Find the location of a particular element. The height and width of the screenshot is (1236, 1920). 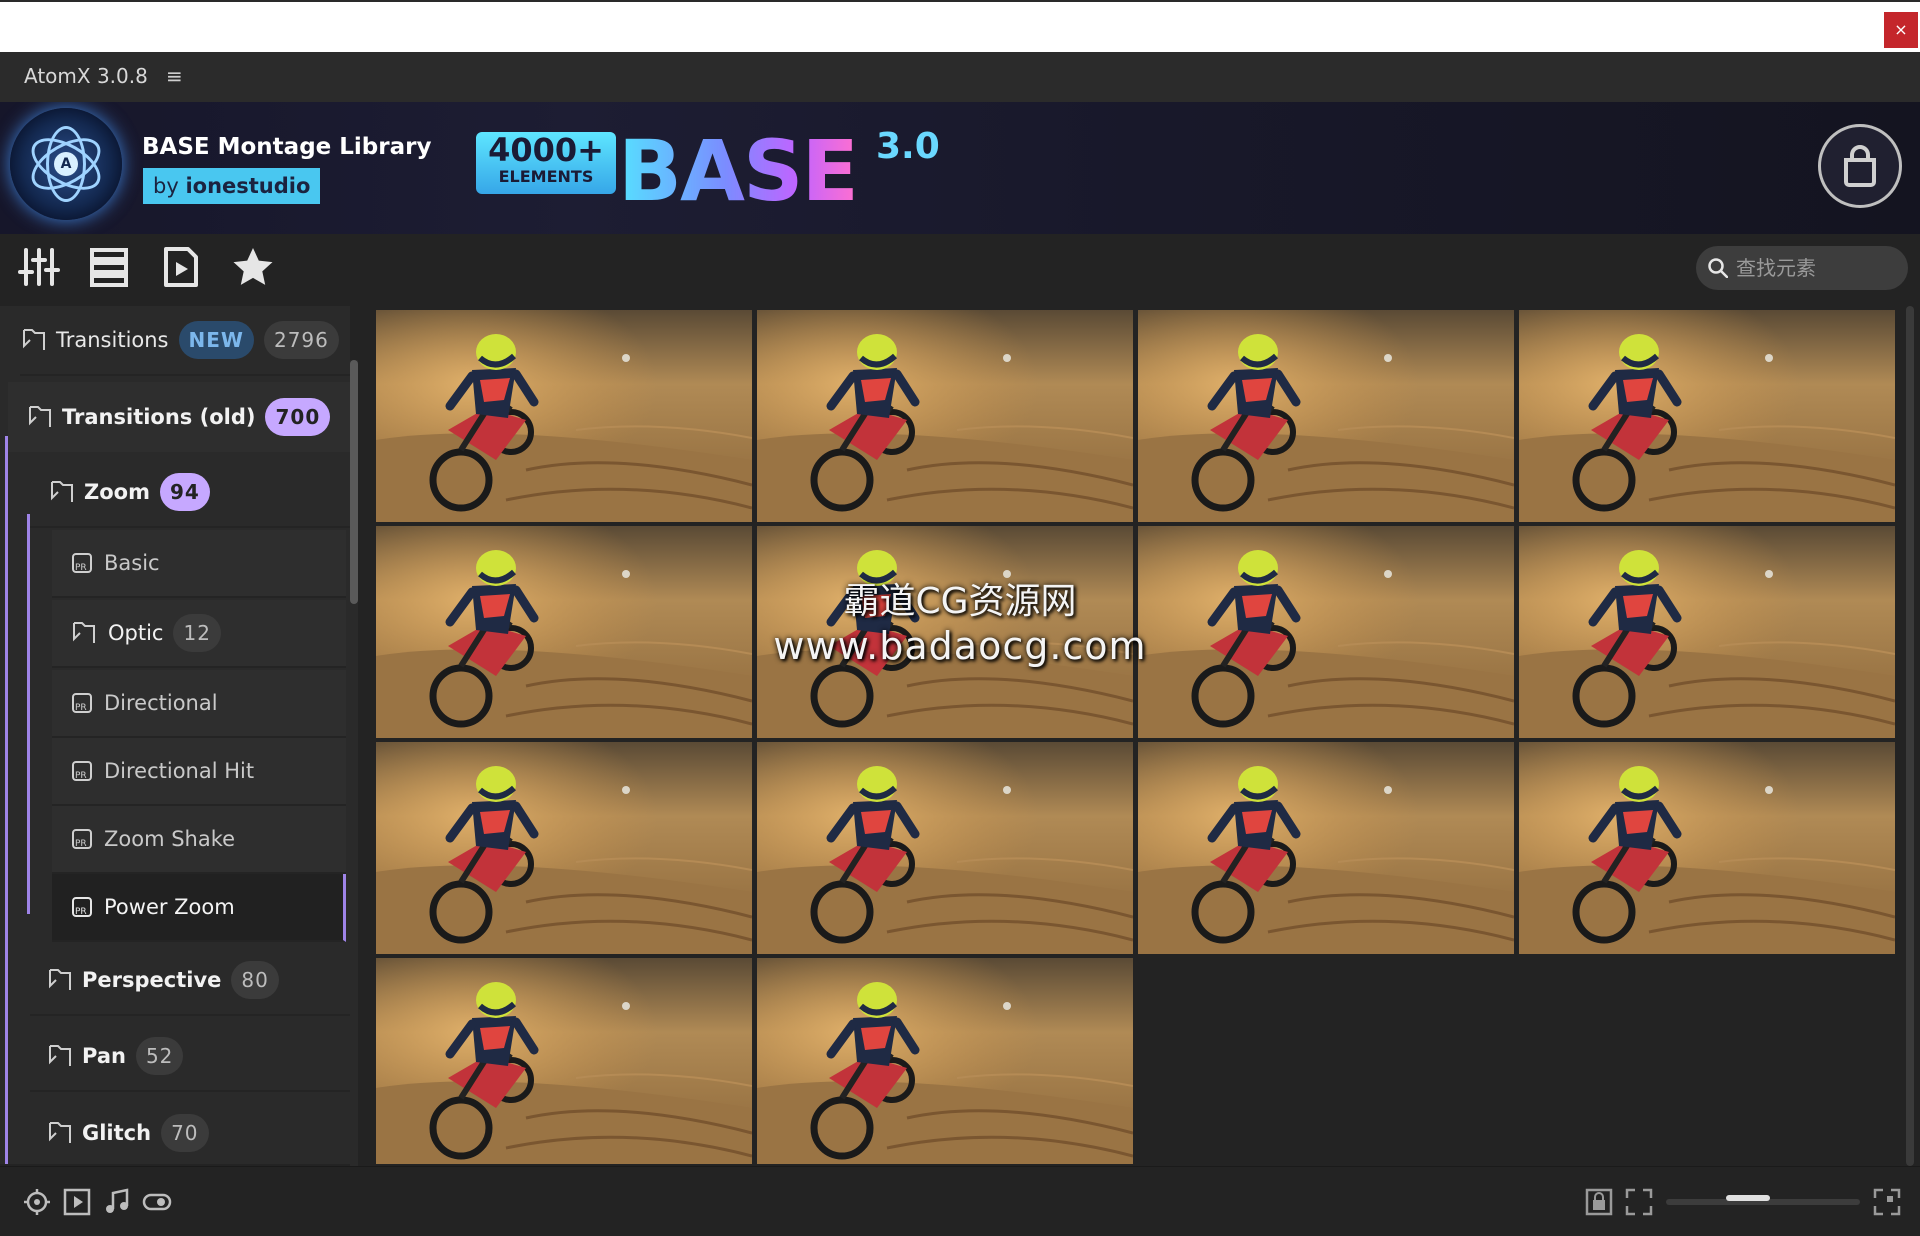

author-name: ionestudio is located at coordinates (248, 186).